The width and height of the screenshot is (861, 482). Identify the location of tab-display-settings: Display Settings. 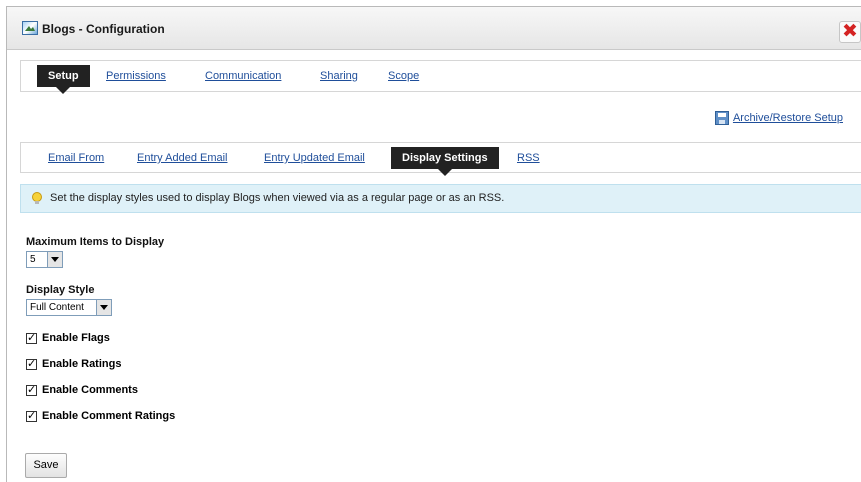
(445, 161).